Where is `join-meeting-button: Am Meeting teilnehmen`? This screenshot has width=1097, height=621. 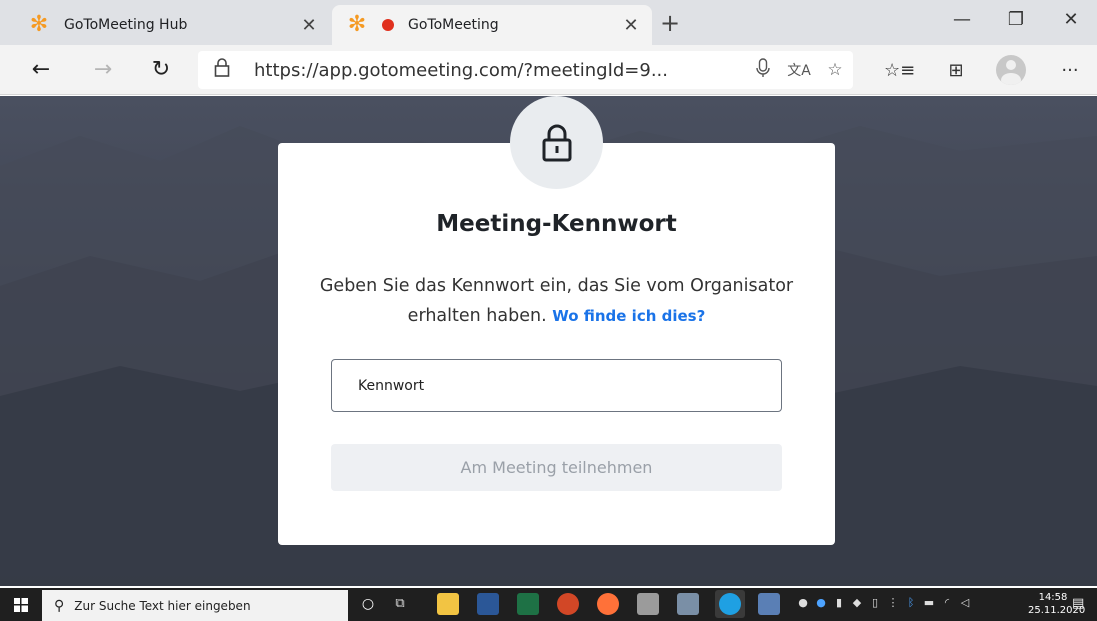 join-meeting-button: Am Meeting teilnehmen is located at coordinates (556, 467).